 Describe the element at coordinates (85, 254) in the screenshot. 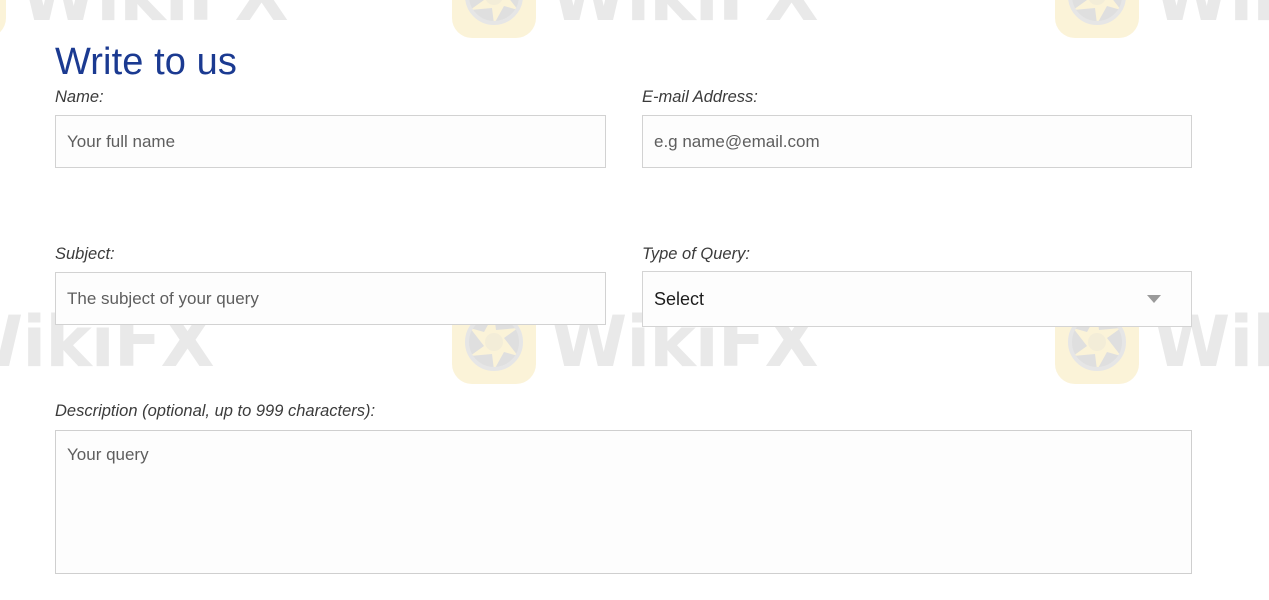

I see `subject-label: Subject:` at that location.